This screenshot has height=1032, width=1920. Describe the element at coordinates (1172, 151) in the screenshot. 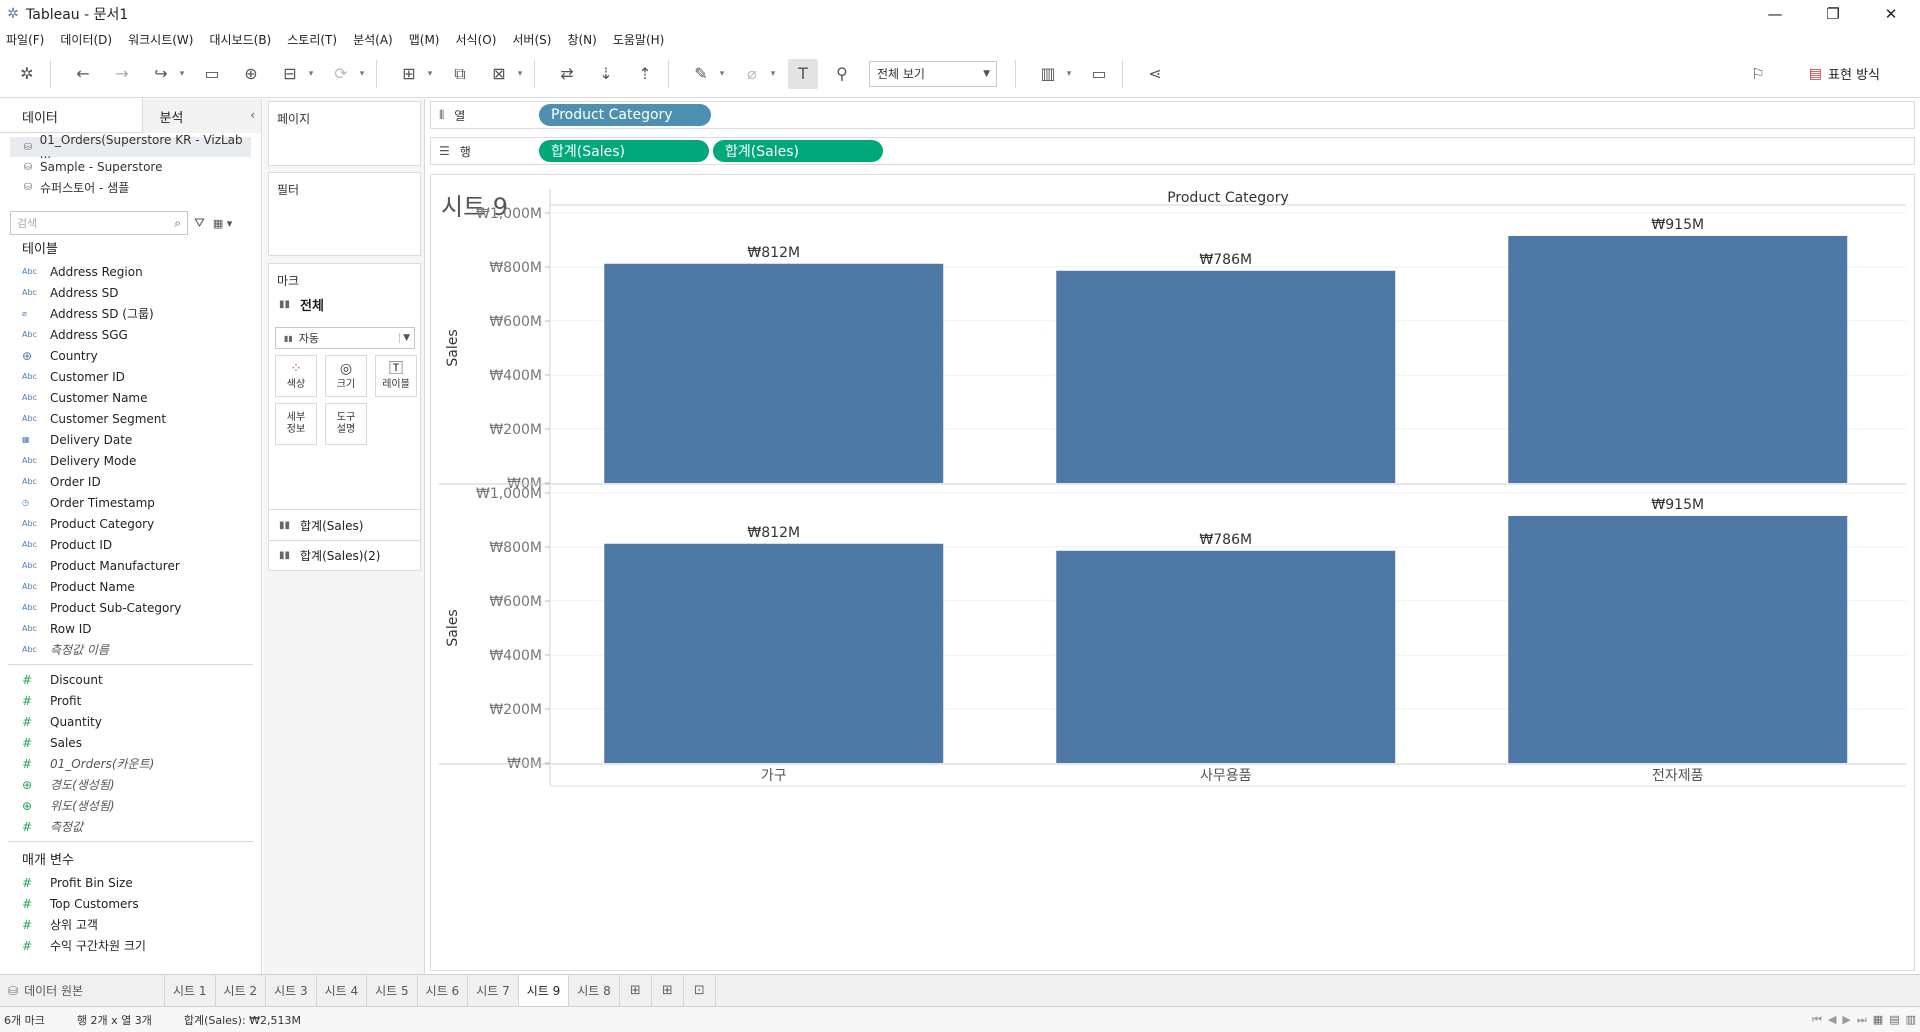

I see `rows-shelf: ☰ 행 합계(Sales) 합계(Sales)` at that location.